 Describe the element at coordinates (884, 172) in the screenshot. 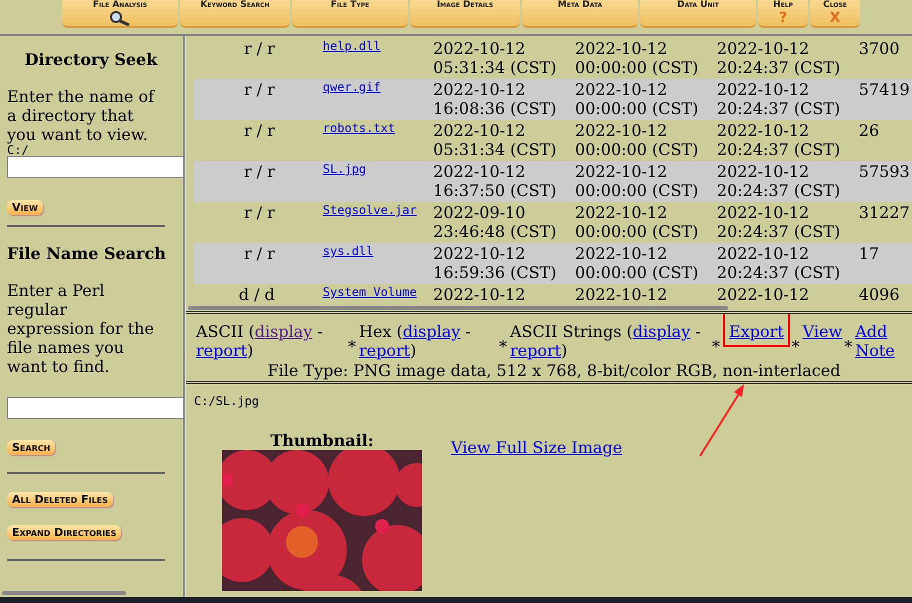

I see `size-cell-text: 57593` at that location.